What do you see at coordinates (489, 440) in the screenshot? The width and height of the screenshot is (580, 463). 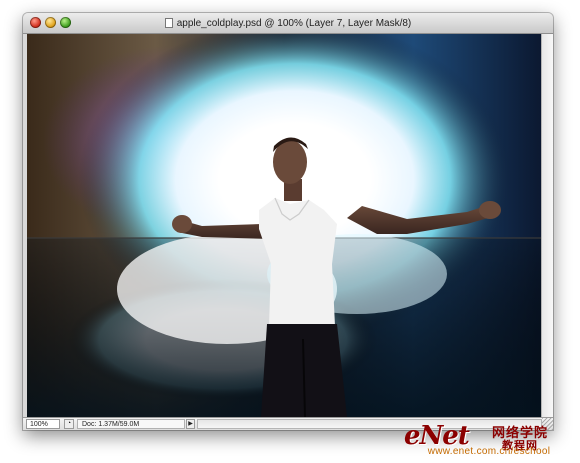 I see `site-watermark: eNet 网络学院 教程网 www.enet.com.cn/eschool` at bounding box center [489, 440].